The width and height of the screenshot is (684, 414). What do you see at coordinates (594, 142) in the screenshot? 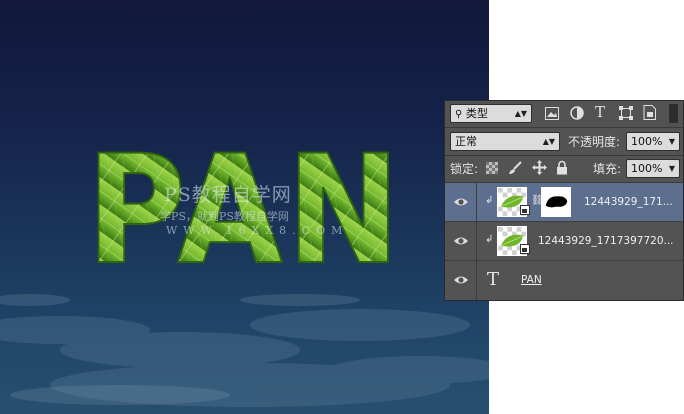
I see `opacity-label: 不透明度:` at bounding box center [594, 142].